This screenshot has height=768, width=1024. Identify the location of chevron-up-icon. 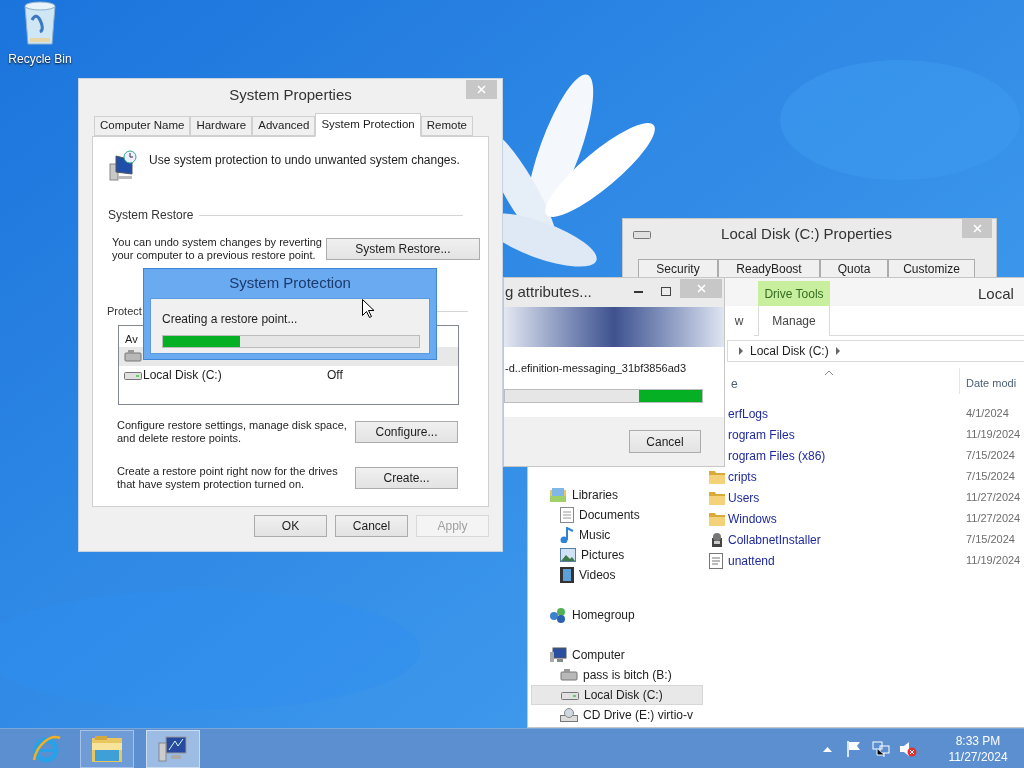
(827, 748).